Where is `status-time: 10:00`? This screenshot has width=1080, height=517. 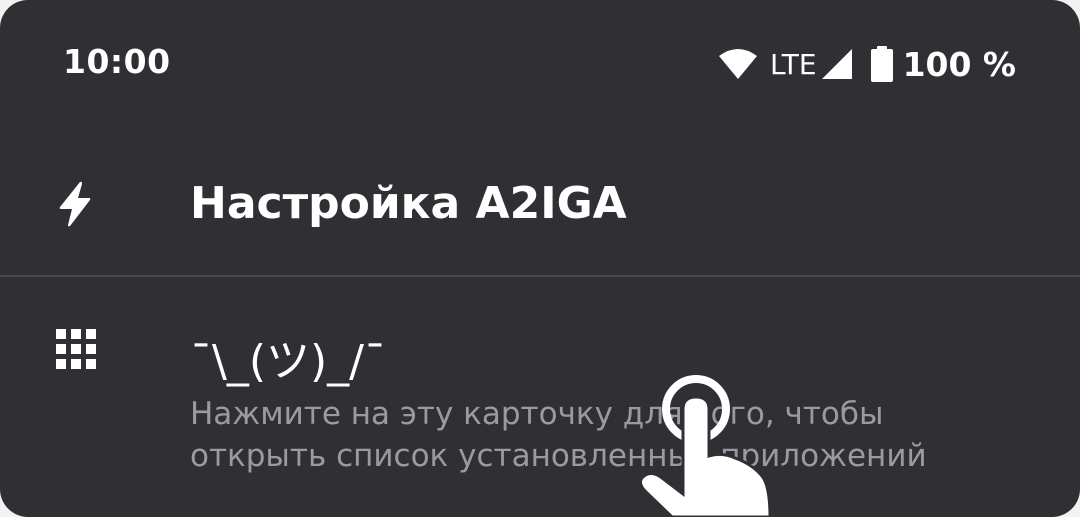
status-time: 10:00 is located at coordinates (117, 61).